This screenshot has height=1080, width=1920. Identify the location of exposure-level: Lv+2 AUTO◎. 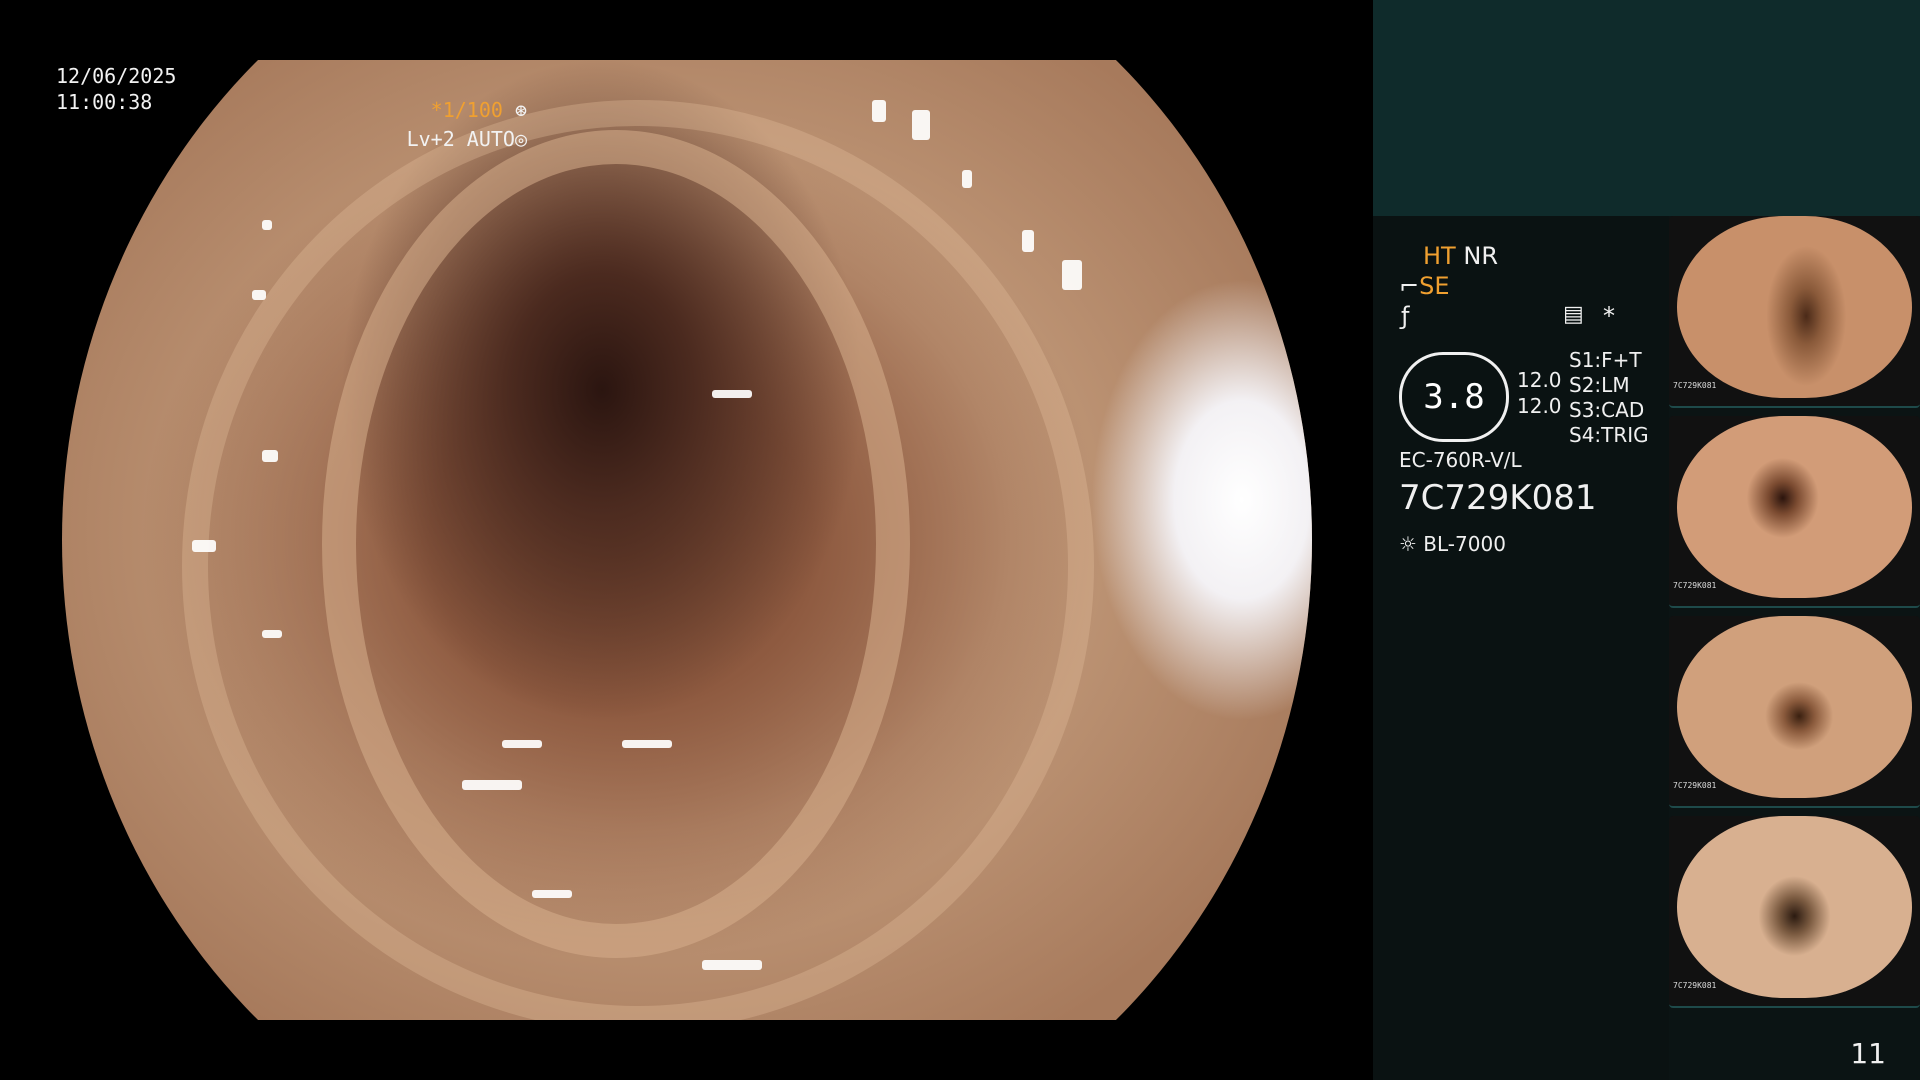
(467, 139).